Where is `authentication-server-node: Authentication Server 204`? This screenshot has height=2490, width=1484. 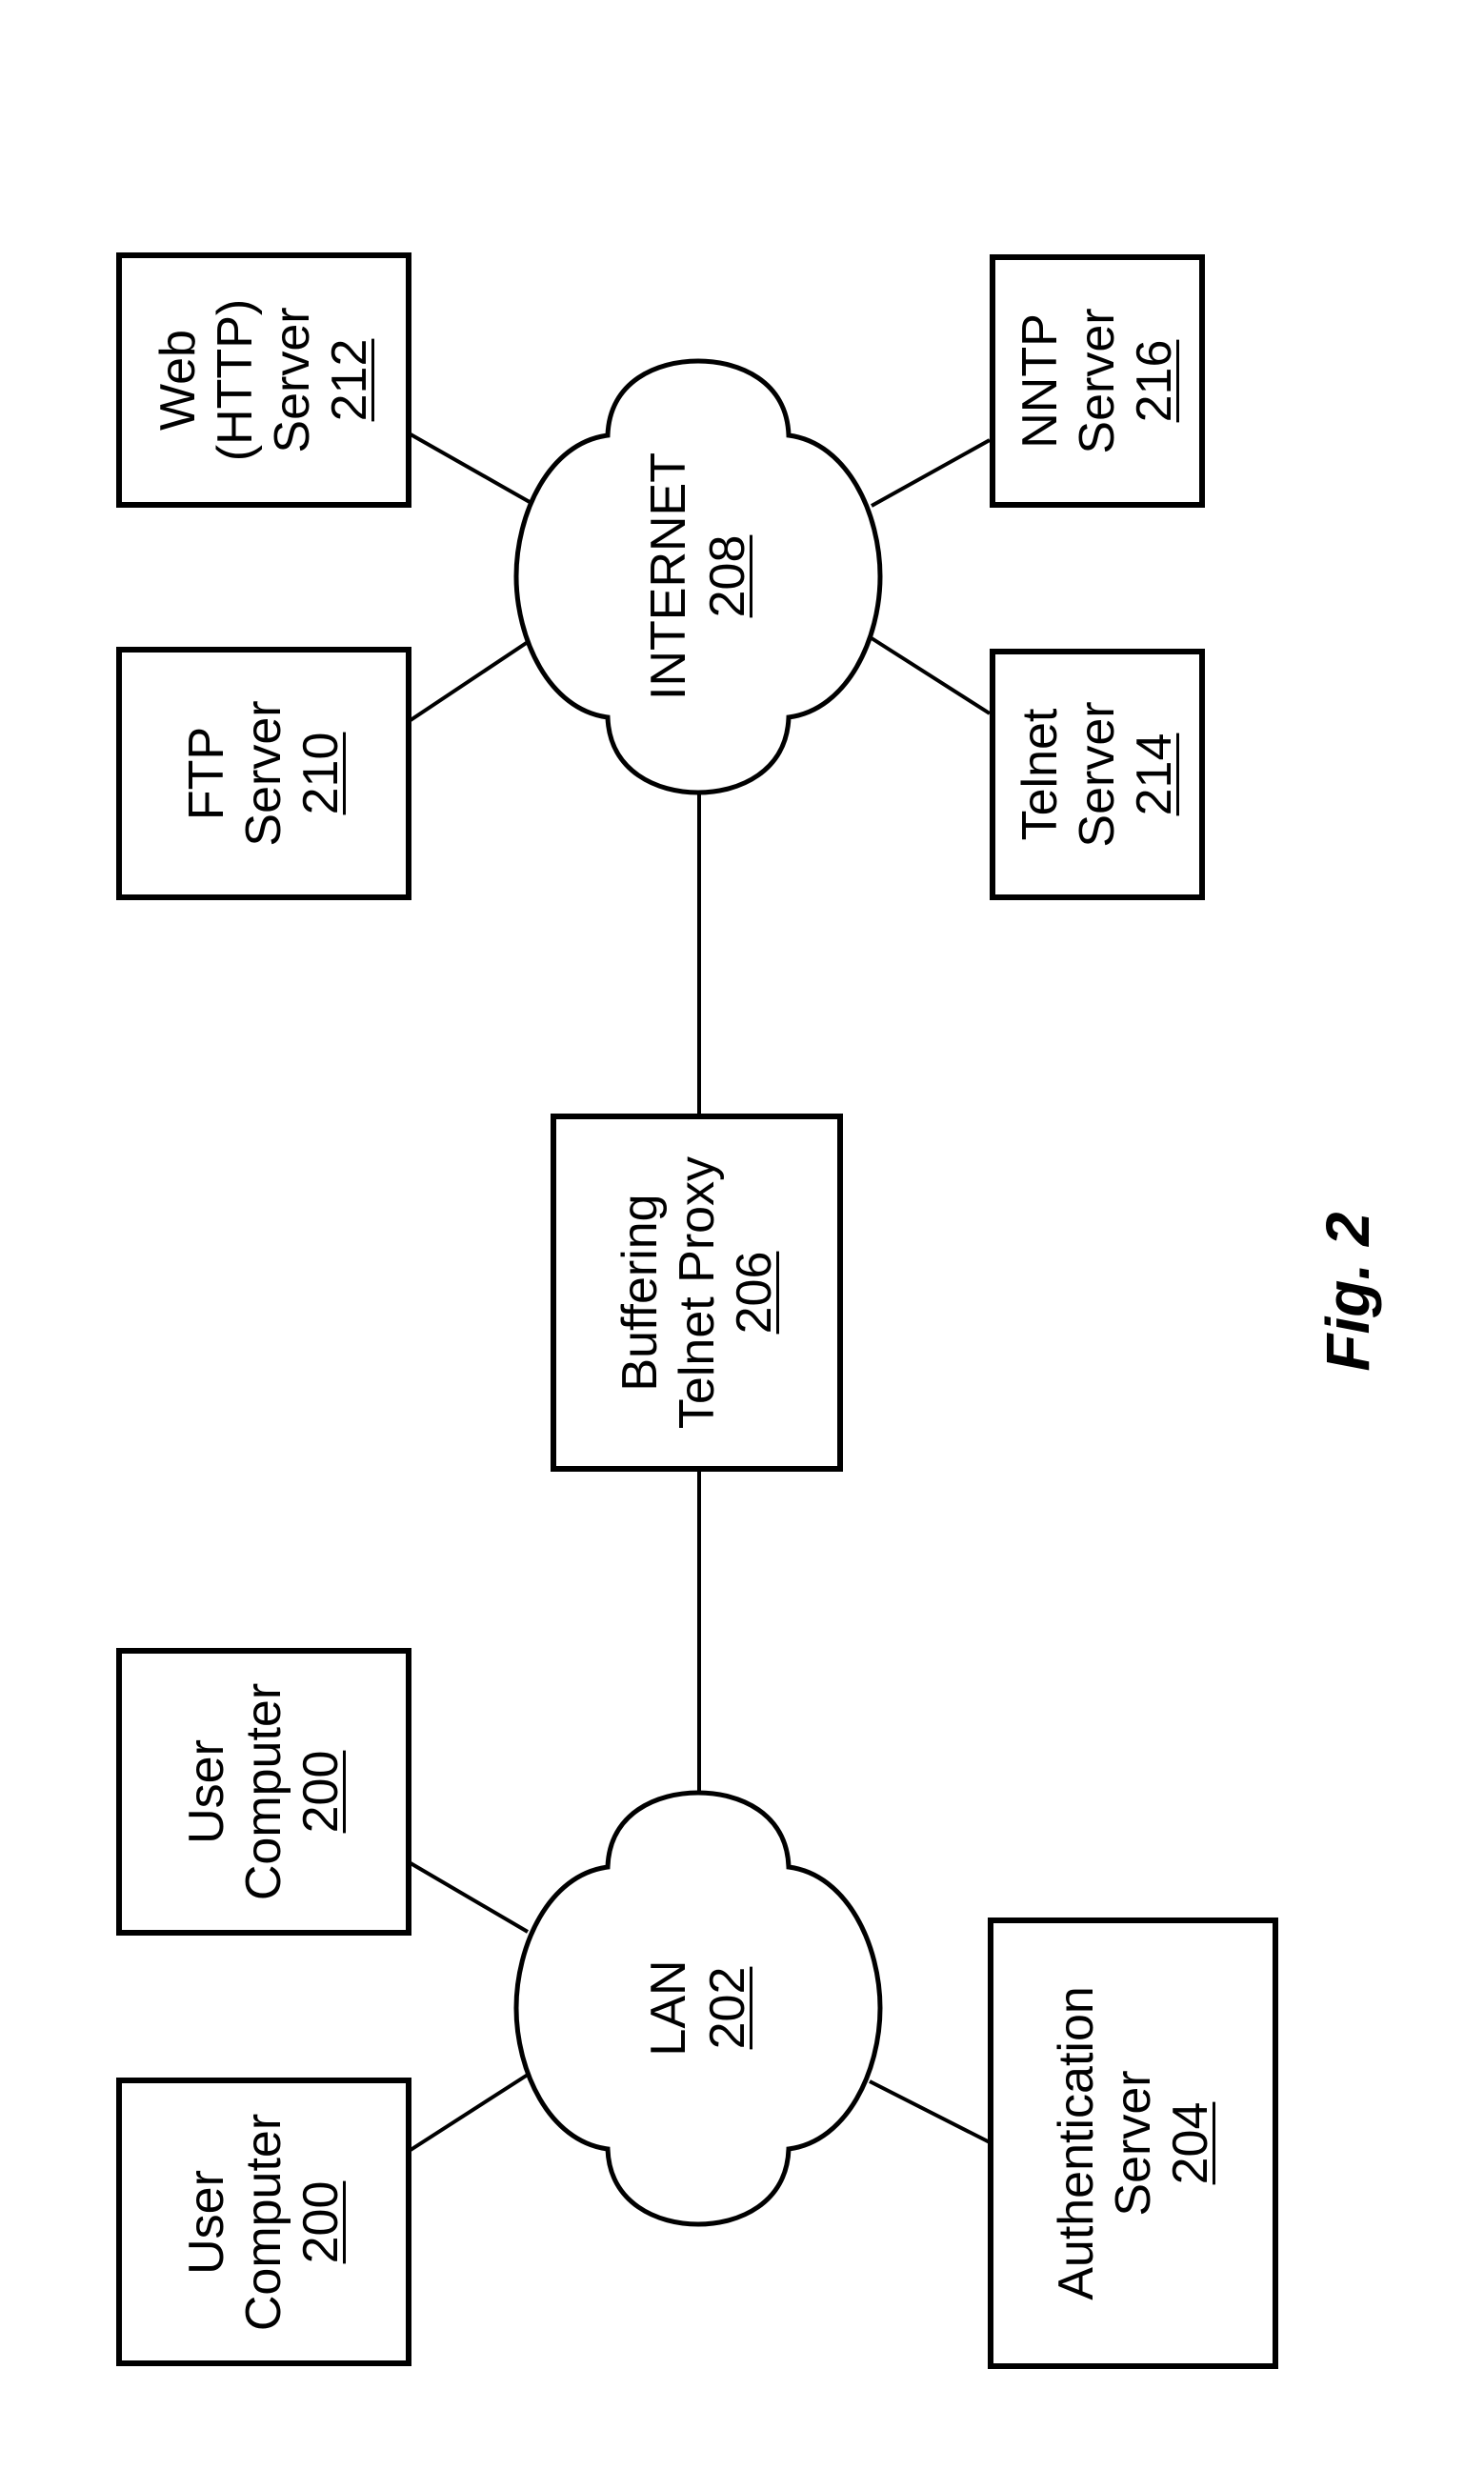 authentication-server-node: Authentication Server 204 is located at coordinates (1133, 2143).